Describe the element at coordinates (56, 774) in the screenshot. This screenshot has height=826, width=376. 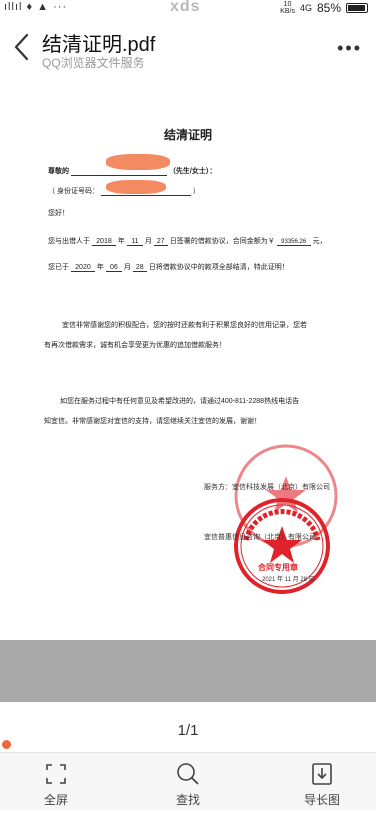
I see `fullscreen-icon` at that location.